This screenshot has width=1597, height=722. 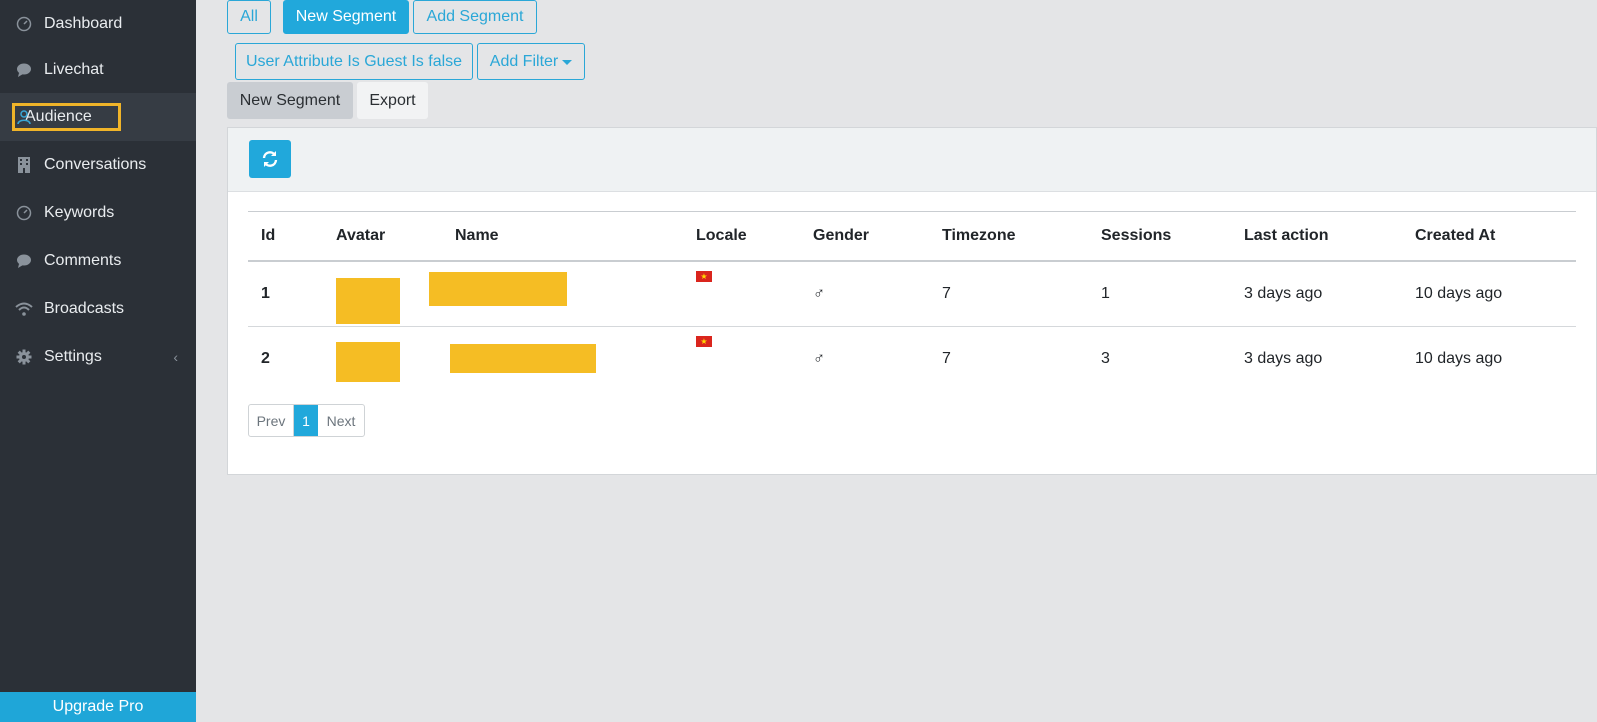 I want to click on column-header-timezone: Timezone, so click(x=1008, y=237).